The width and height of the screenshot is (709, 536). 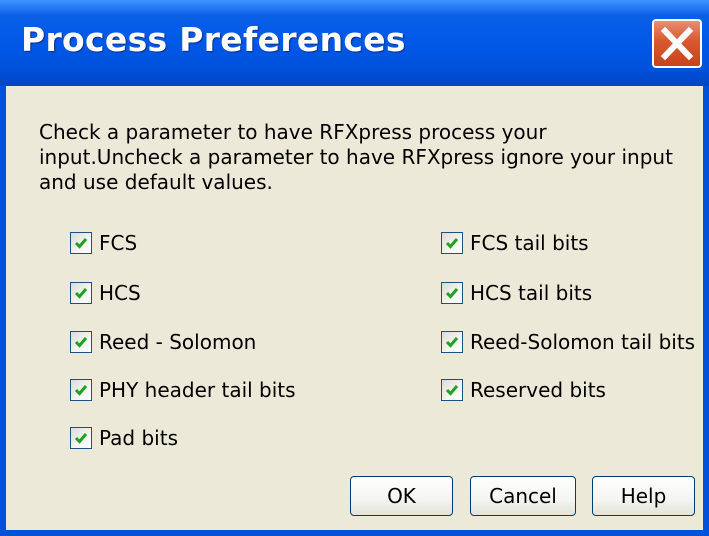 I want to click on checkbox-reed-solomon-tail-bits, so click(x=452, y=342).